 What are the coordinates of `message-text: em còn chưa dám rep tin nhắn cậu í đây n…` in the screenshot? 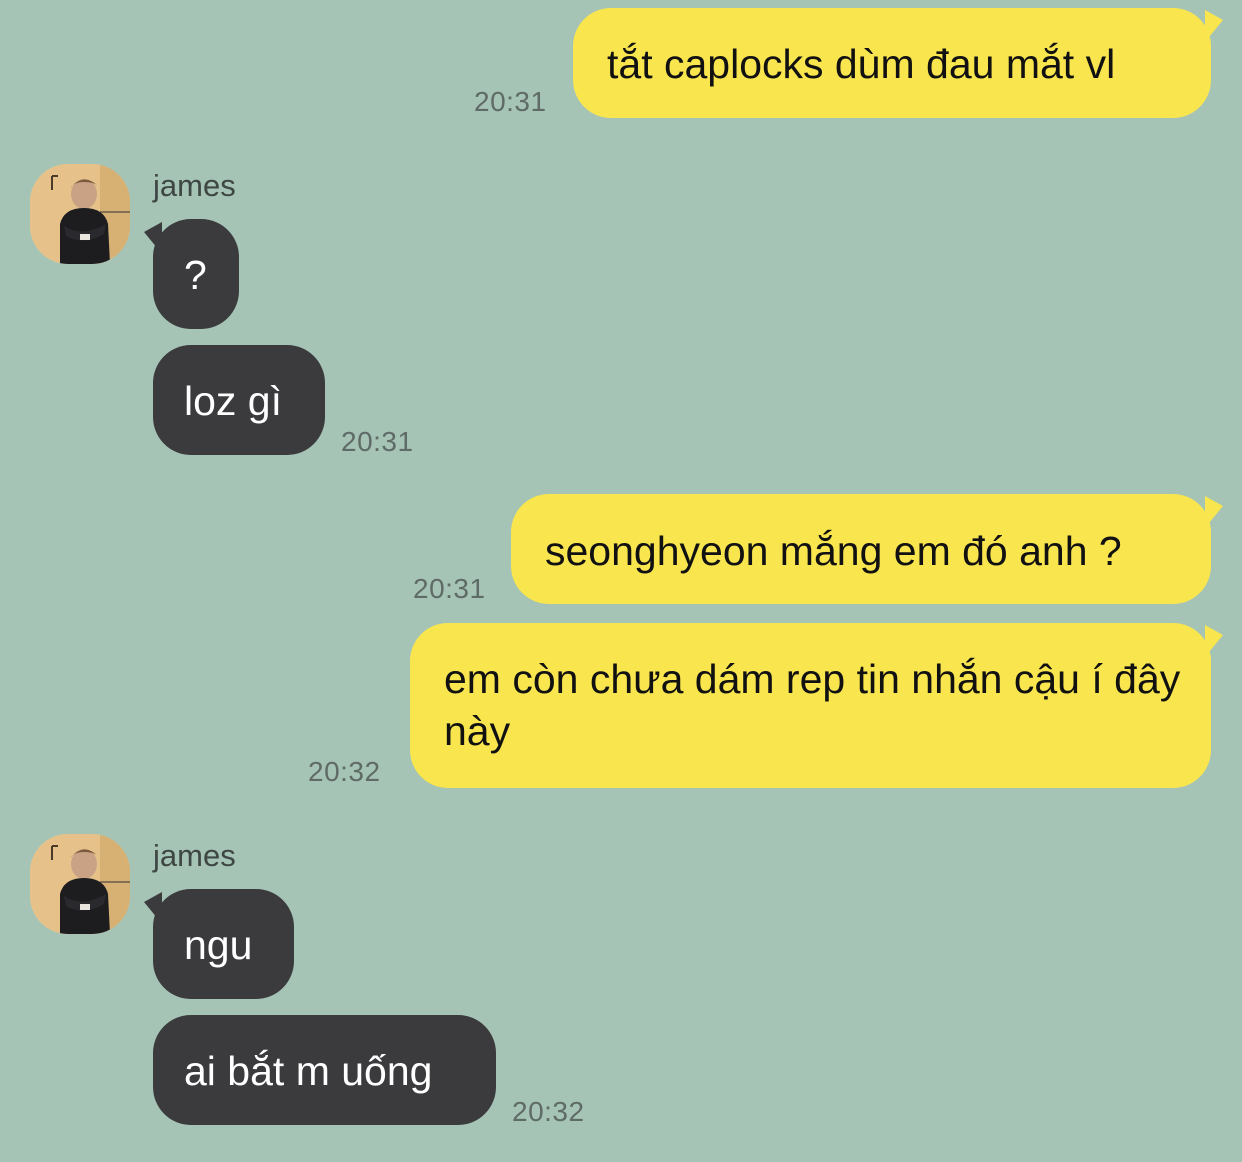 It's located at (812, 705).